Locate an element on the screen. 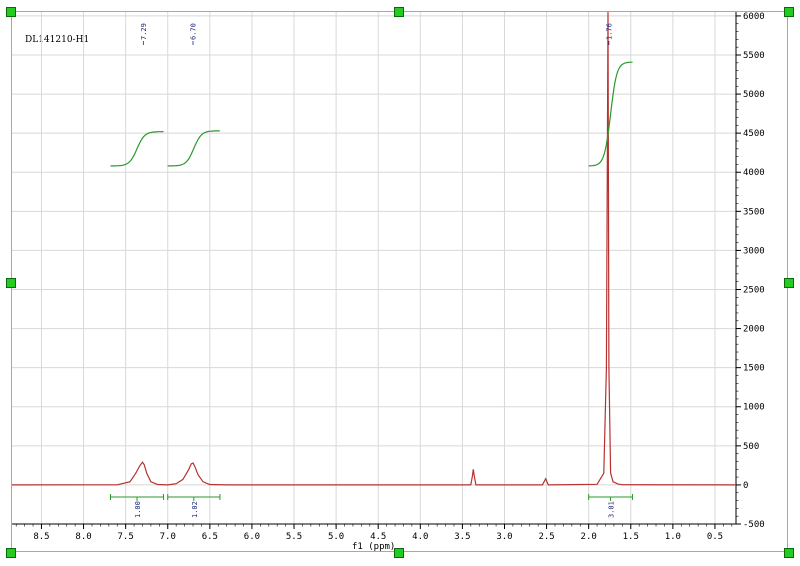 The width and height of the screenshot is (800, 566). x-tick-label: 3.5 is located at coordinates (462, 537).